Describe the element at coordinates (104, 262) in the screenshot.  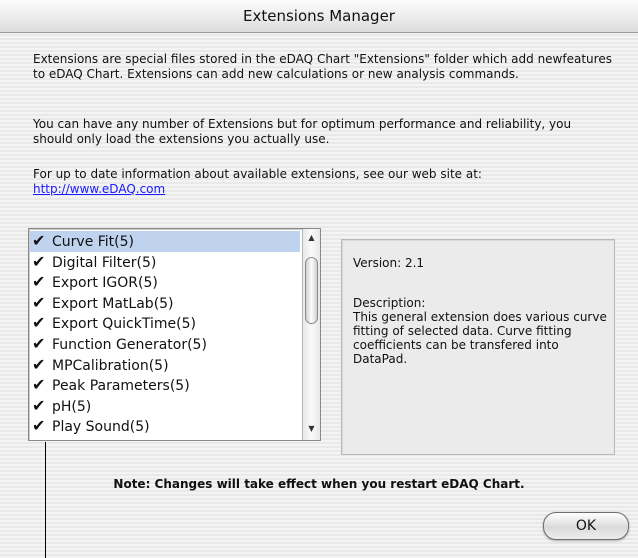
I see `list-item-label: Digital Filter(5)` at that location.